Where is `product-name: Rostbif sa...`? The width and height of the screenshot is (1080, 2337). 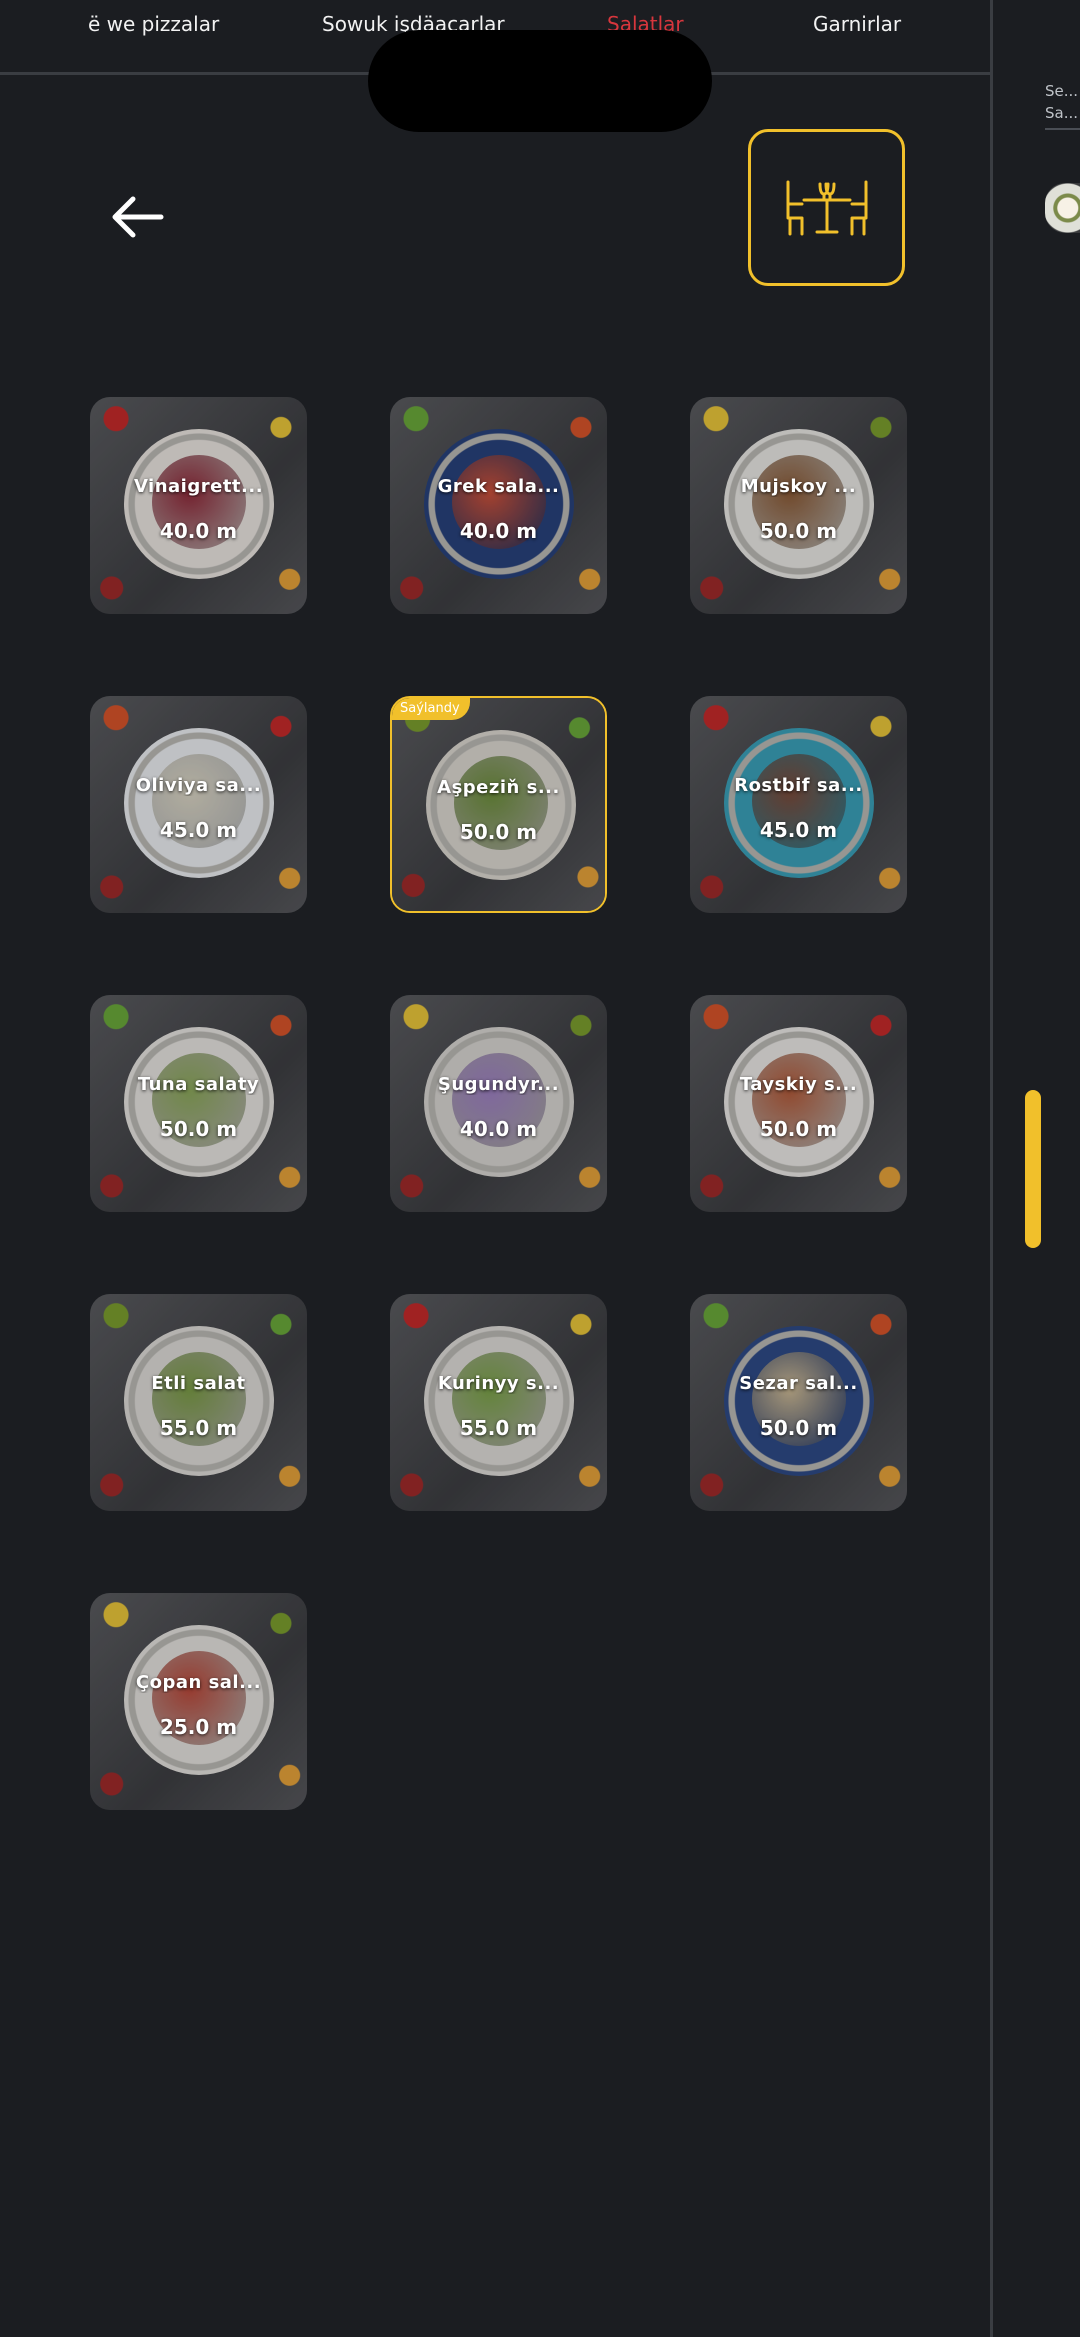
product-name: Rostbif sa... is located at coordinates (798, 785).